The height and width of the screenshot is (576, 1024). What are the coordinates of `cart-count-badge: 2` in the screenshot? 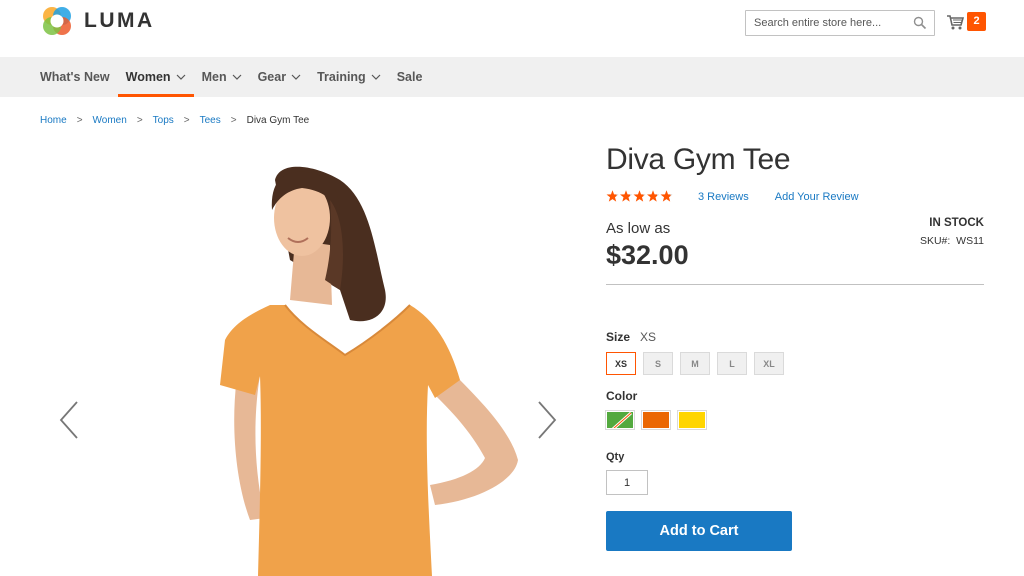 It's located at (976, 21).